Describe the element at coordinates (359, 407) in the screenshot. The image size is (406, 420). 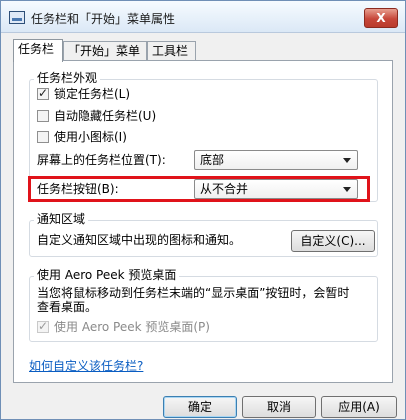
I see `apply-button: 应用(A)` at that location.